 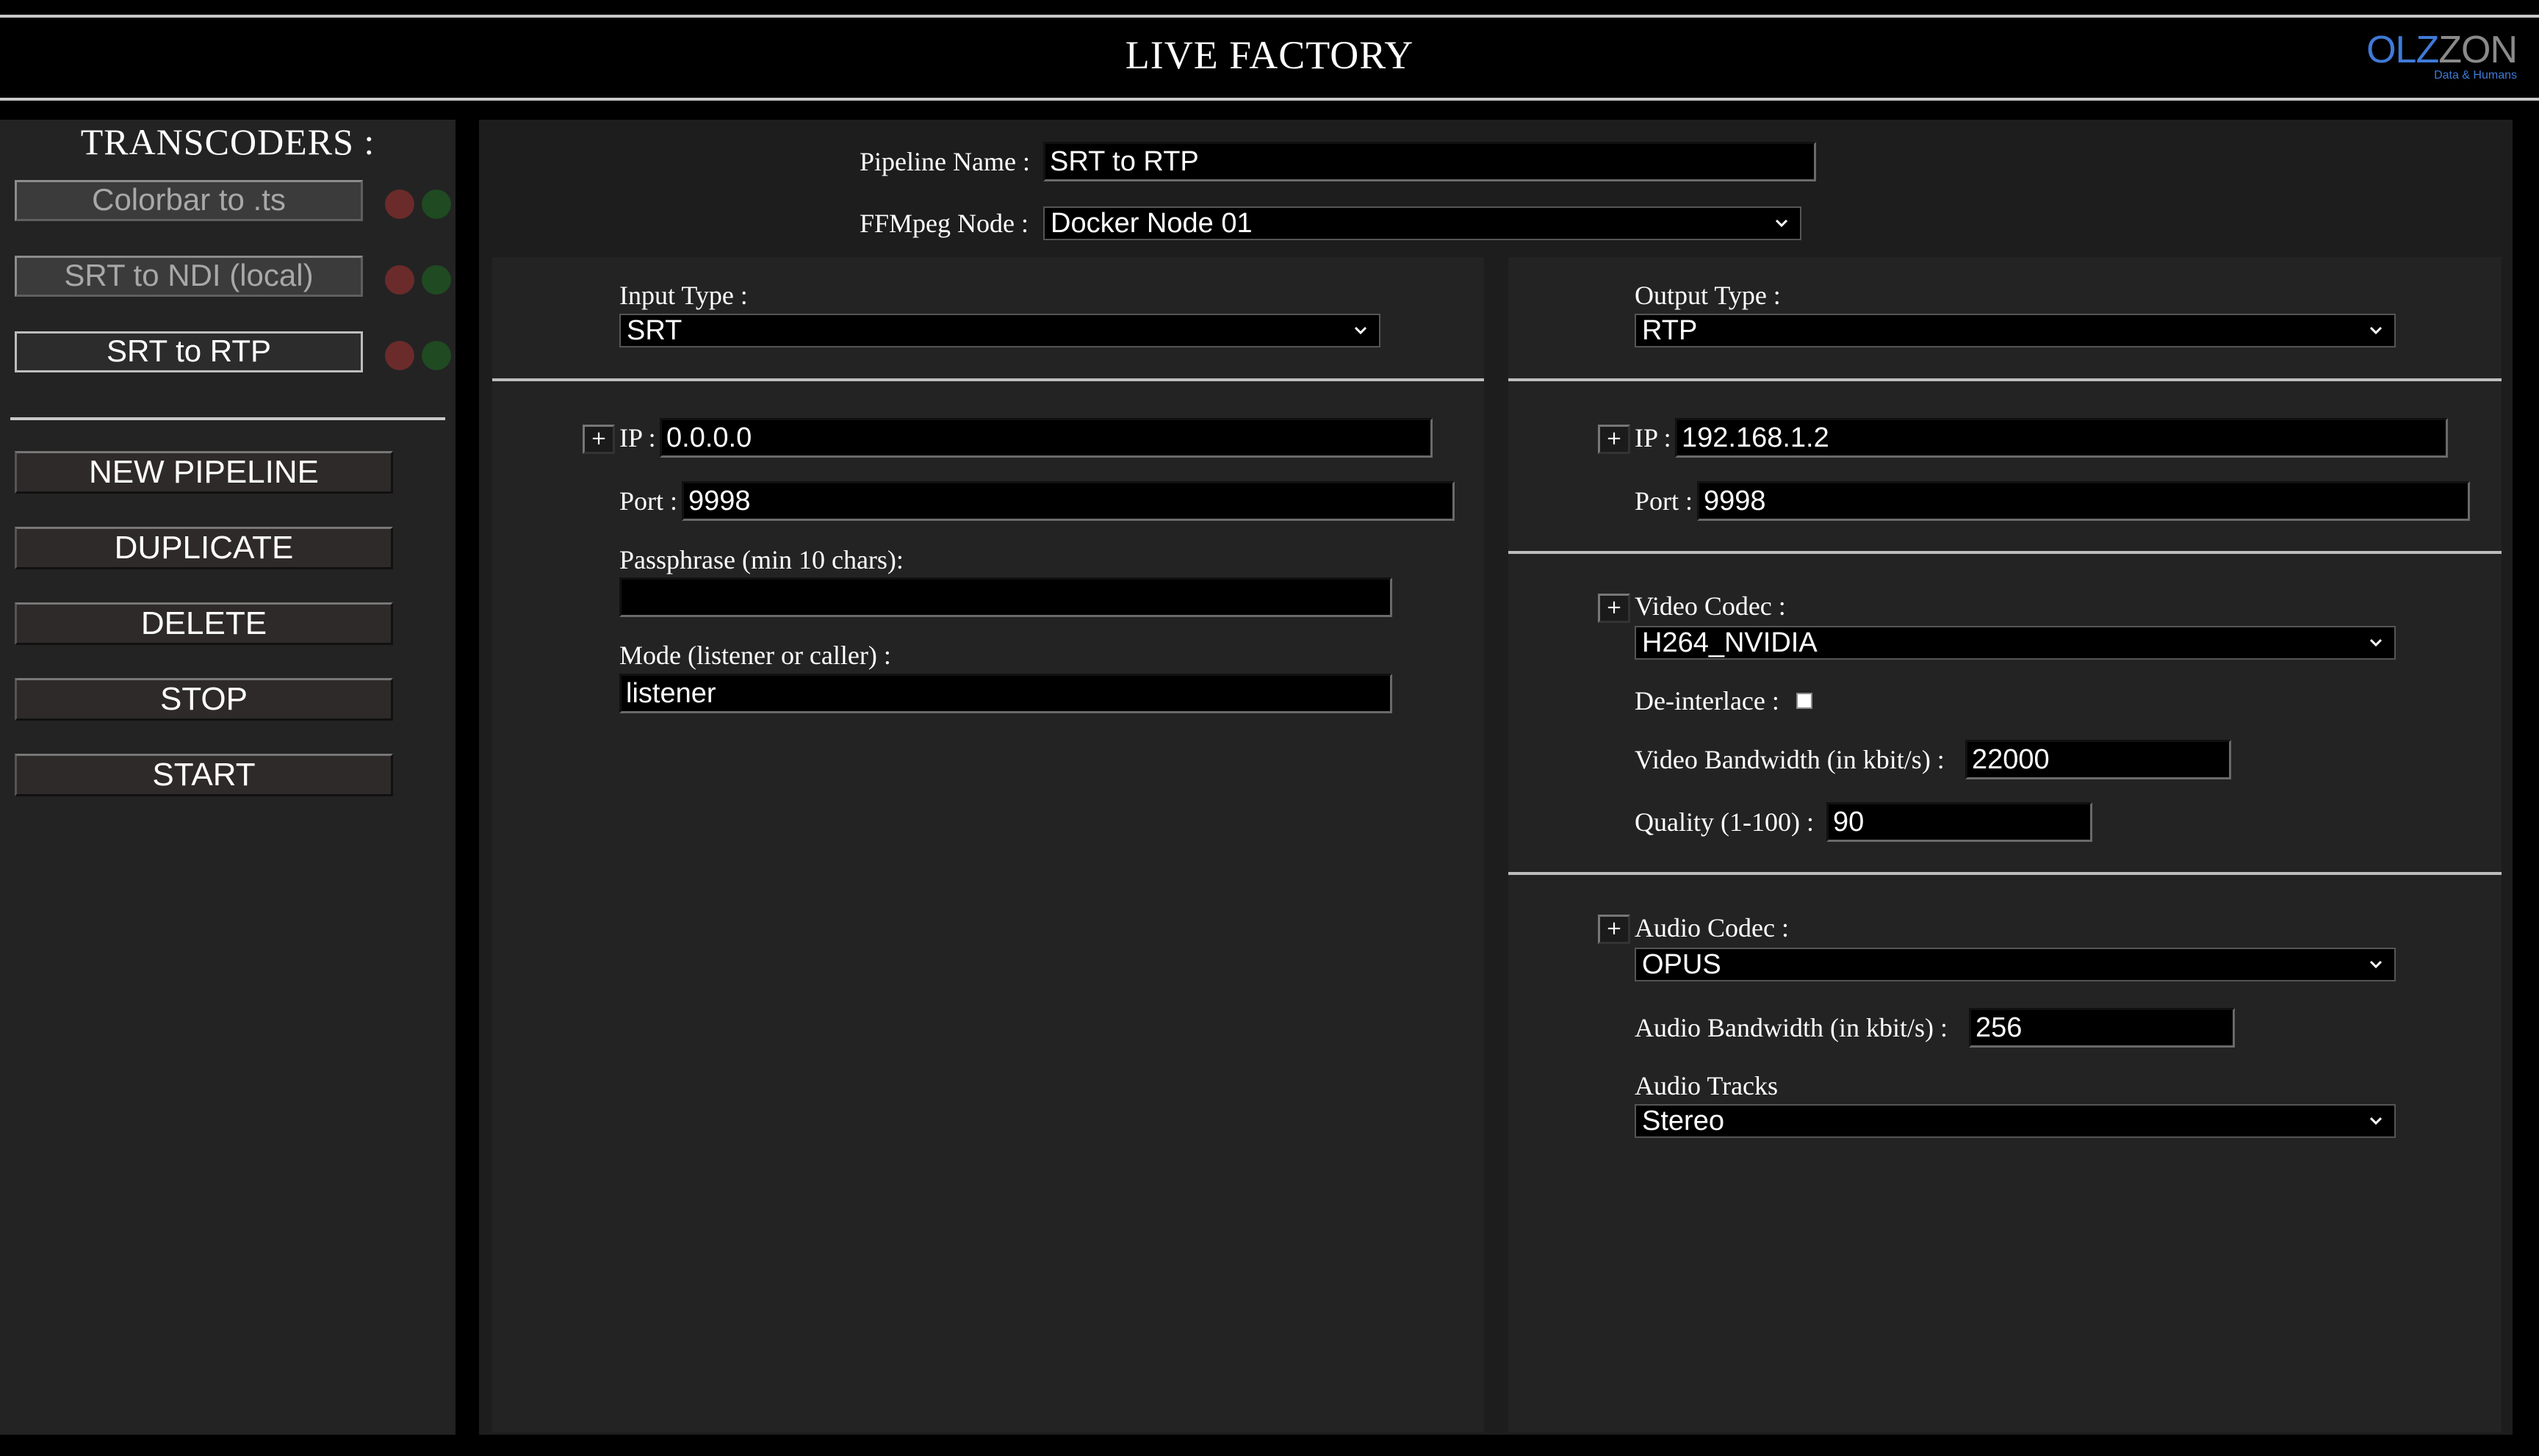 What do you see at coordinates (1683, 1121) in the screenshot?
I see `audio-tracks-value: Stereo` at bounding box center [1683, 1121].